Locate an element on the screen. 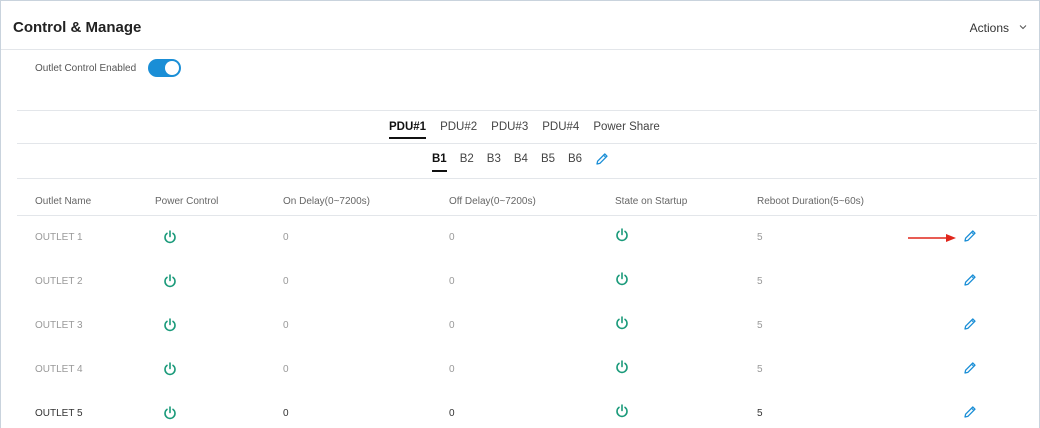 This screenshot has width=1040, height=428. outlet-name: OUTLET 1 is located at coordinates (59, 237).